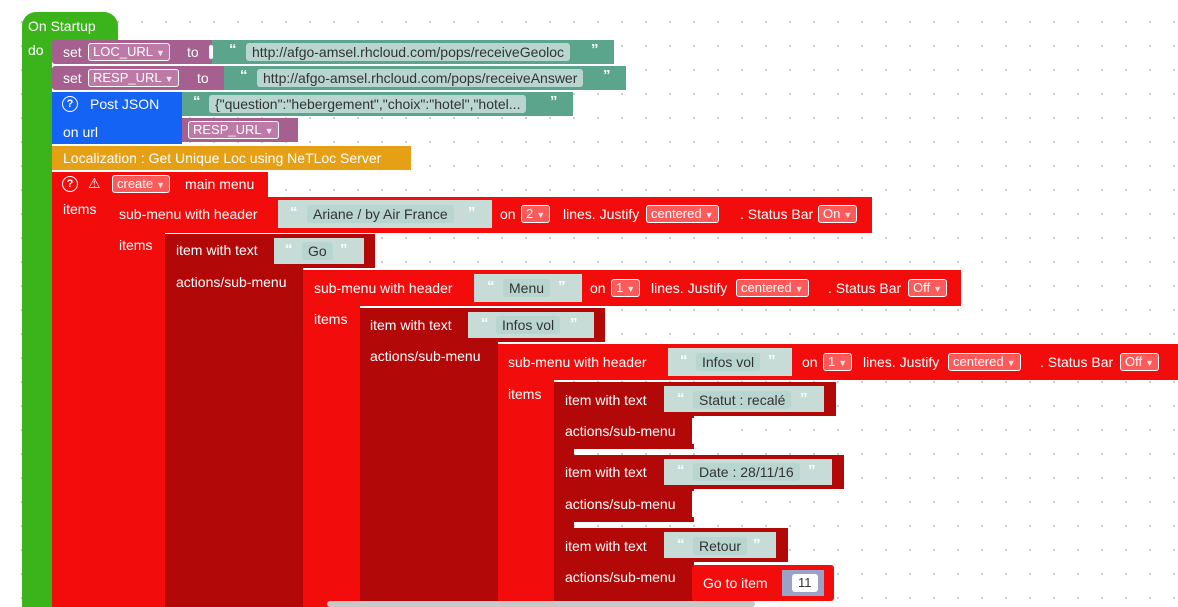 This screenshot has height=607, width=1178. Describe the element at coordinates (706, 504) in the screenshot. I see `item-date-empty-slot` at that location.